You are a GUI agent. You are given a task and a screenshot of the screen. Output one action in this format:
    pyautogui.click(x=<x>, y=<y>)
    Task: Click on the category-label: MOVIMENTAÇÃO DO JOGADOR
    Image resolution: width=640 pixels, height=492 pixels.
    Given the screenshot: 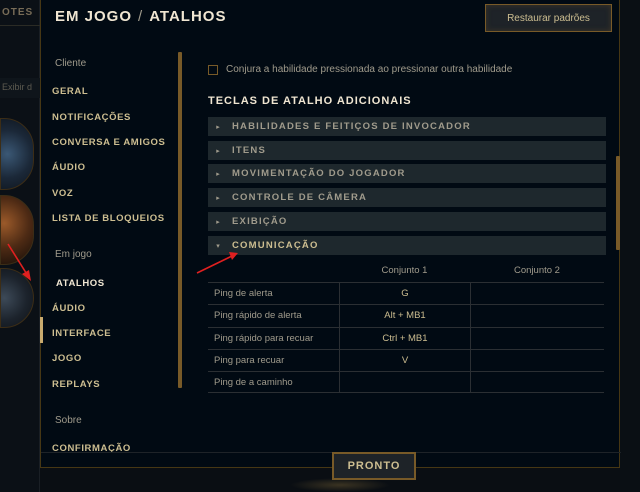 What is the action you would take?
    pyautogui.click(x=319, y=173)
    